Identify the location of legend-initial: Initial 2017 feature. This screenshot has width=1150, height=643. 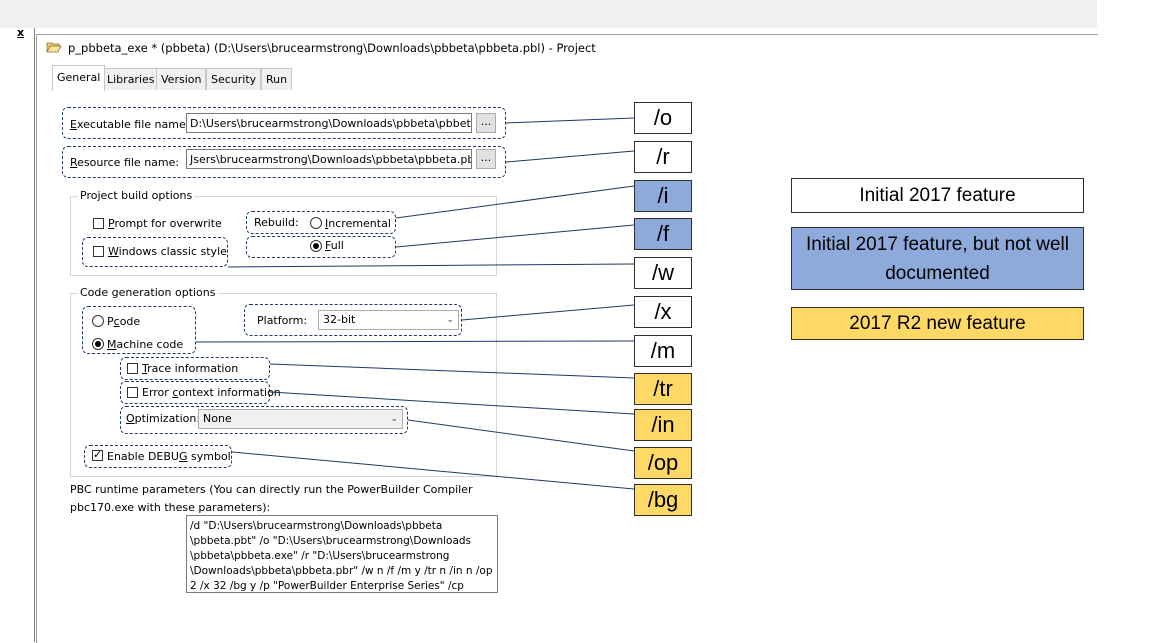
(937, 195).